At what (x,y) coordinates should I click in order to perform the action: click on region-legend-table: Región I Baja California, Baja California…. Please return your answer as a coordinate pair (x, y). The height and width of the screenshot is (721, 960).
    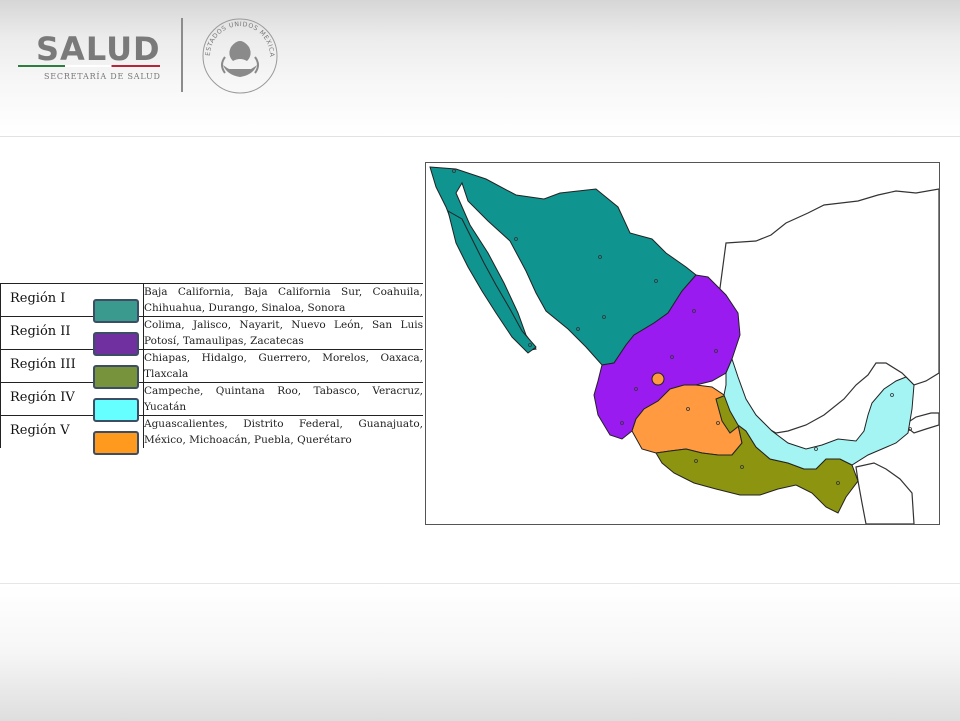
    Looking at the image, I should click on (211, 369).